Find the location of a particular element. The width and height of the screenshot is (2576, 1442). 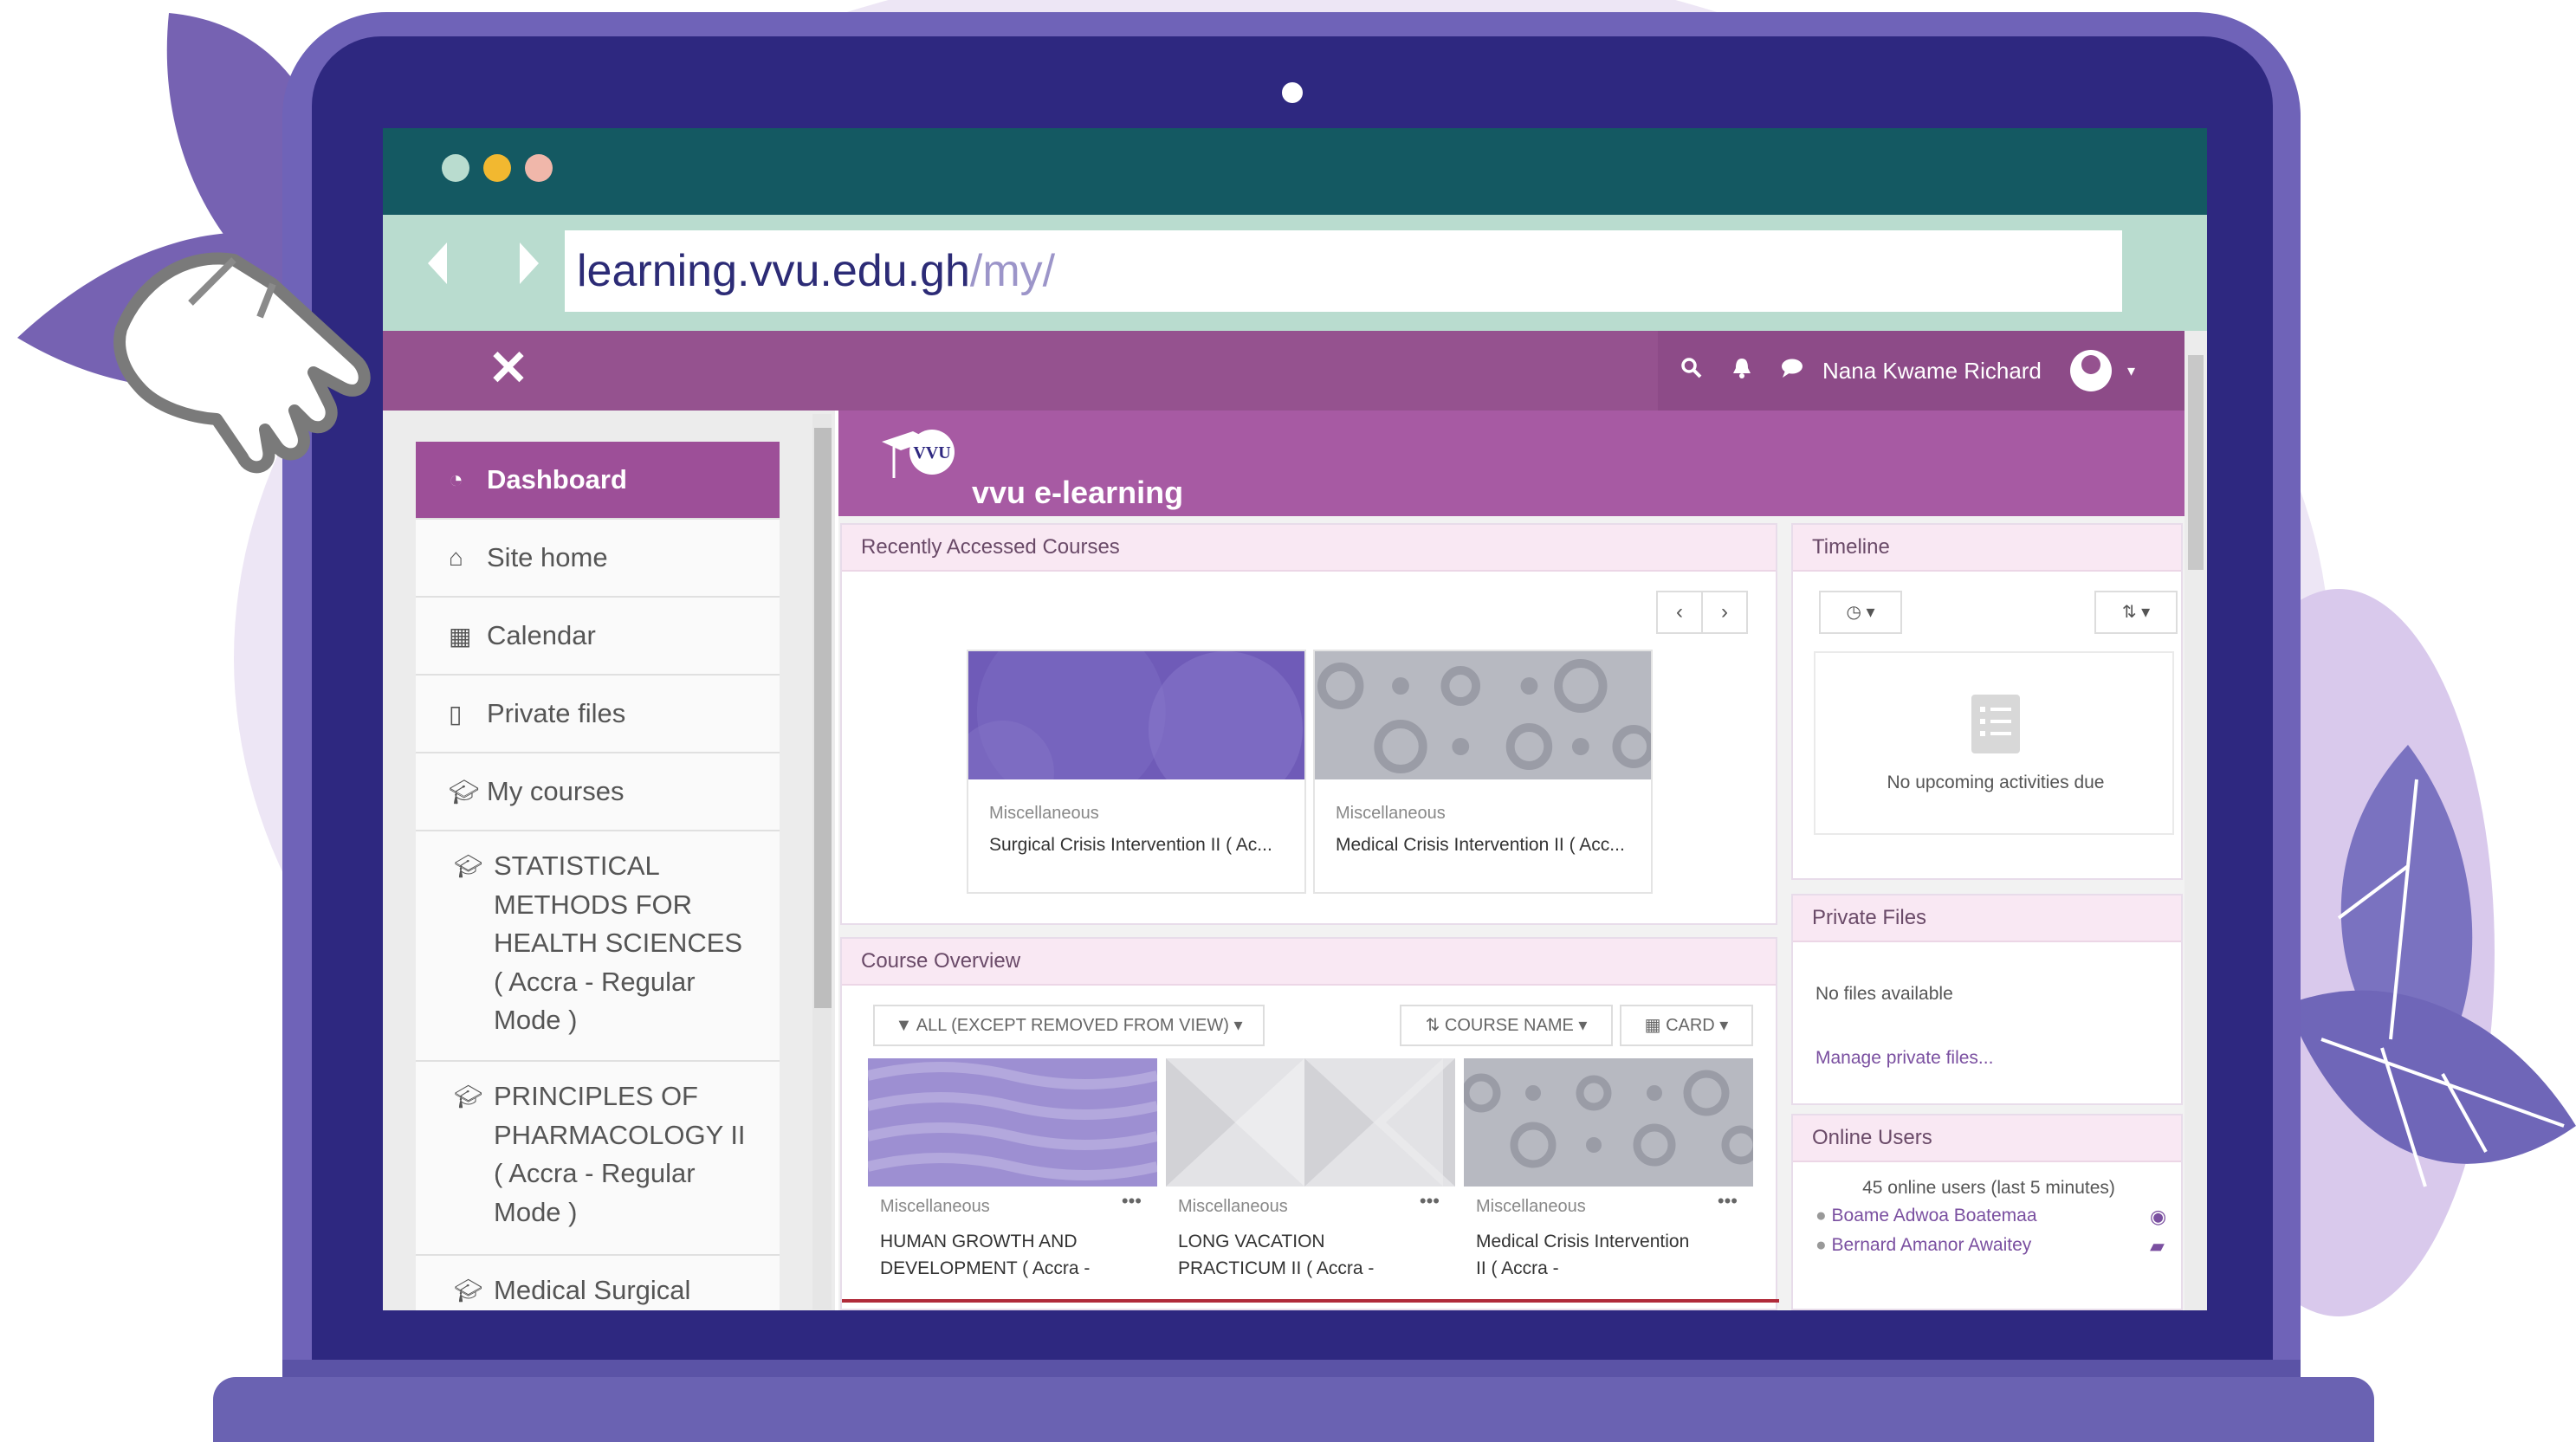

view-dropdown: ▦ CARD ▾ is located at coordinates (1686, 1025).